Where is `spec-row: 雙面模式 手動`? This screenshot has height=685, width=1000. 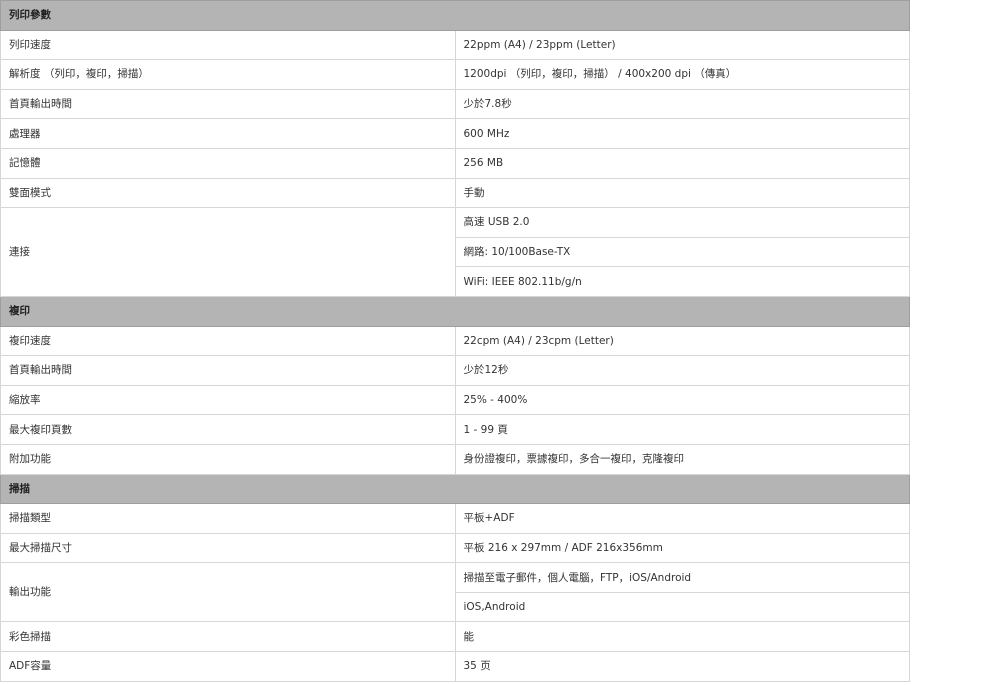
spec-row: 雙面模式 手動 is located at coordinates (455, 193).